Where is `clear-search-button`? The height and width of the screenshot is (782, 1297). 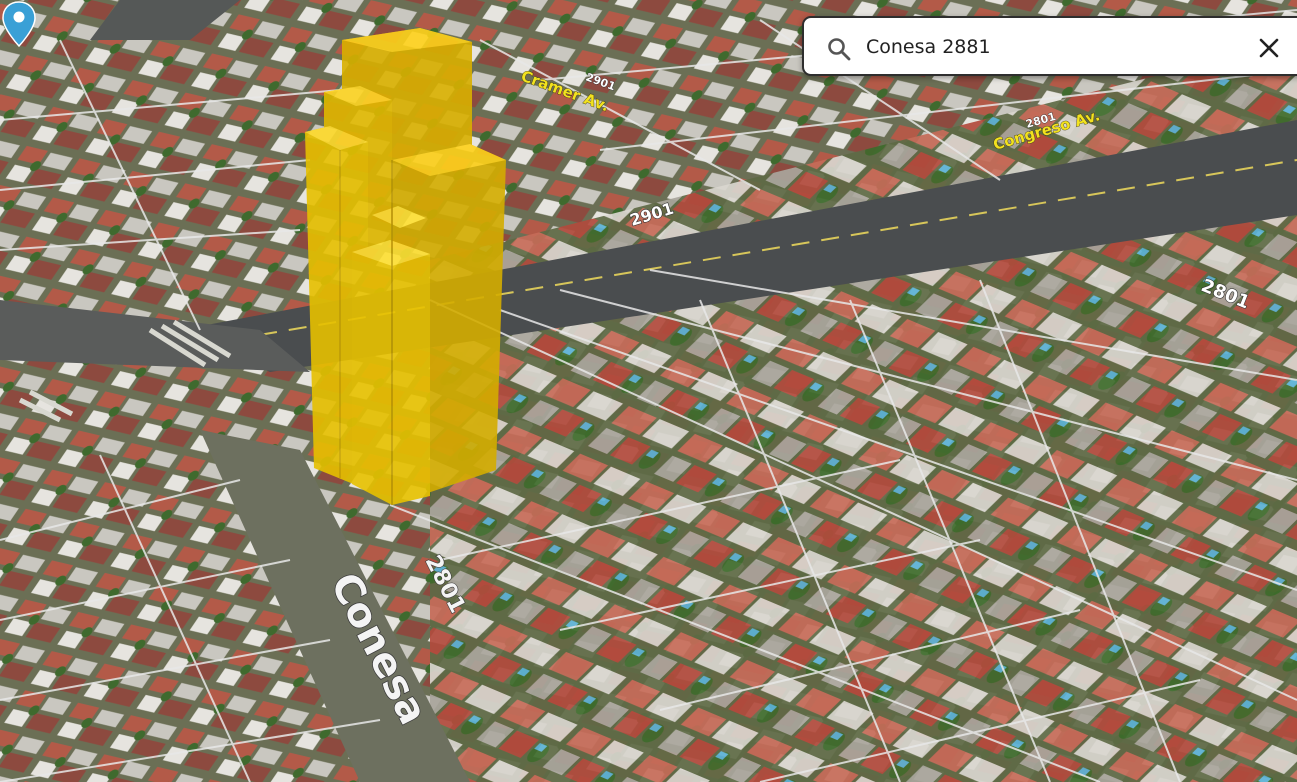
clear-search-button is located at coordinates (1269, 48).